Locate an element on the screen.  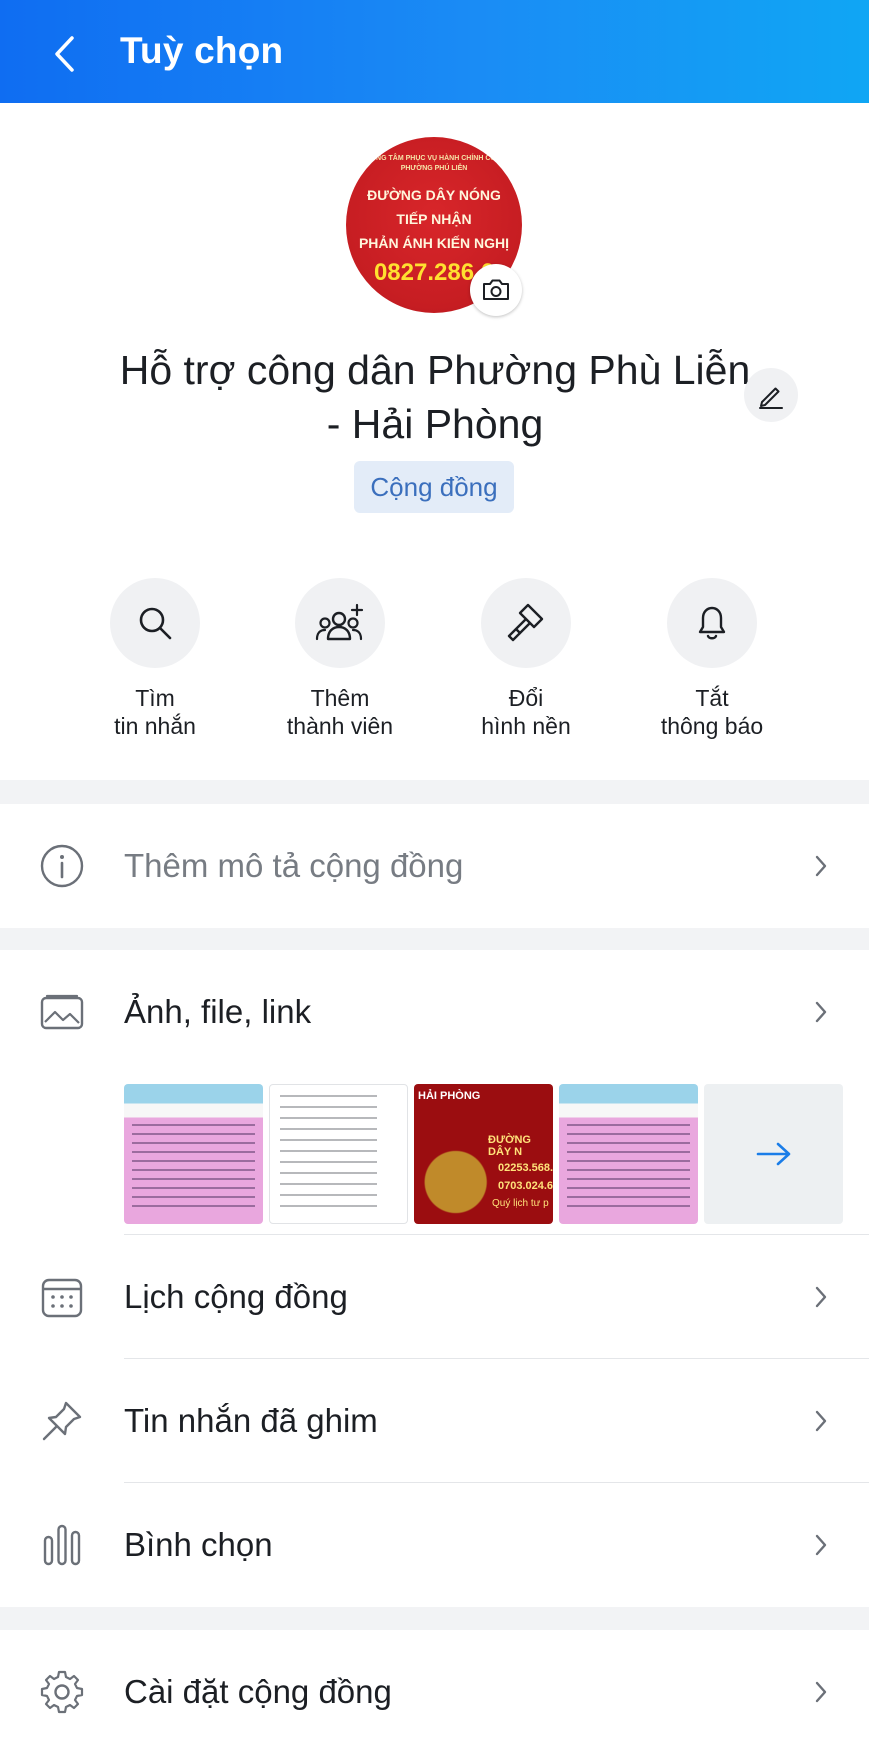
action-label: hình nền is located at coordinates (526, 726).